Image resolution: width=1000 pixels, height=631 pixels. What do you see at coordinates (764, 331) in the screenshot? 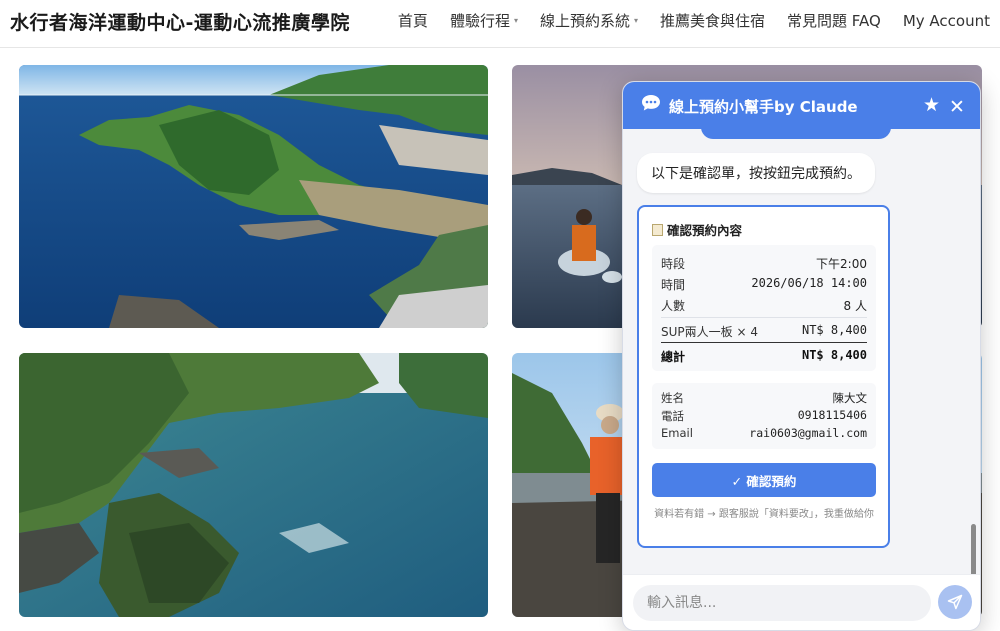
I see `detail-row-item: SUP兩人一板 × 4 NT$ 8,400` at bounding box center [764, 331].